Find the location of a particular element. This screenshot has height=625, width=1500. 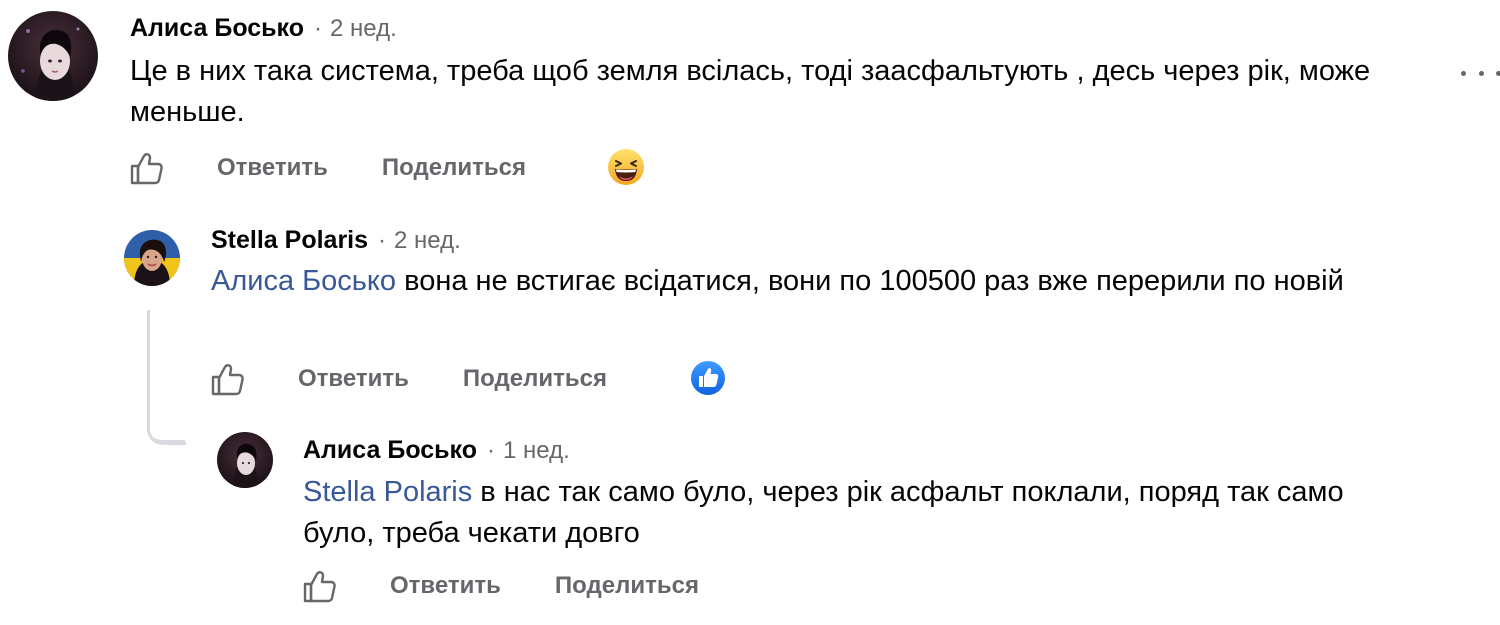

like-button is located at coordinates (319, 586).